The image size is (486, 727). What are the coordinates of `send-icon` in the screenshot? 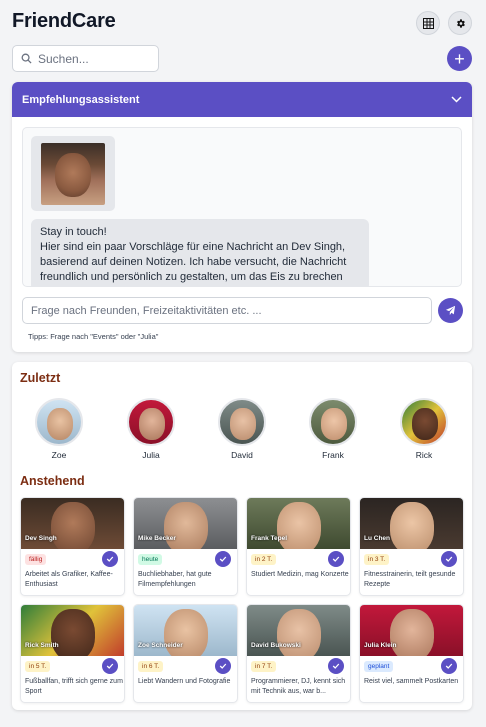 It's located at (450, 310).